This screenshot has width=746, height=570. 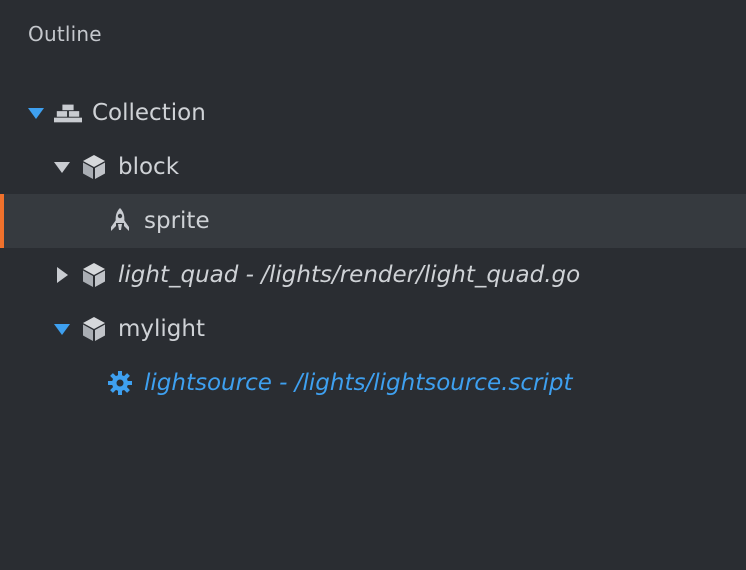 I want to click on script-gear-icon, so click(x=120, y=383).